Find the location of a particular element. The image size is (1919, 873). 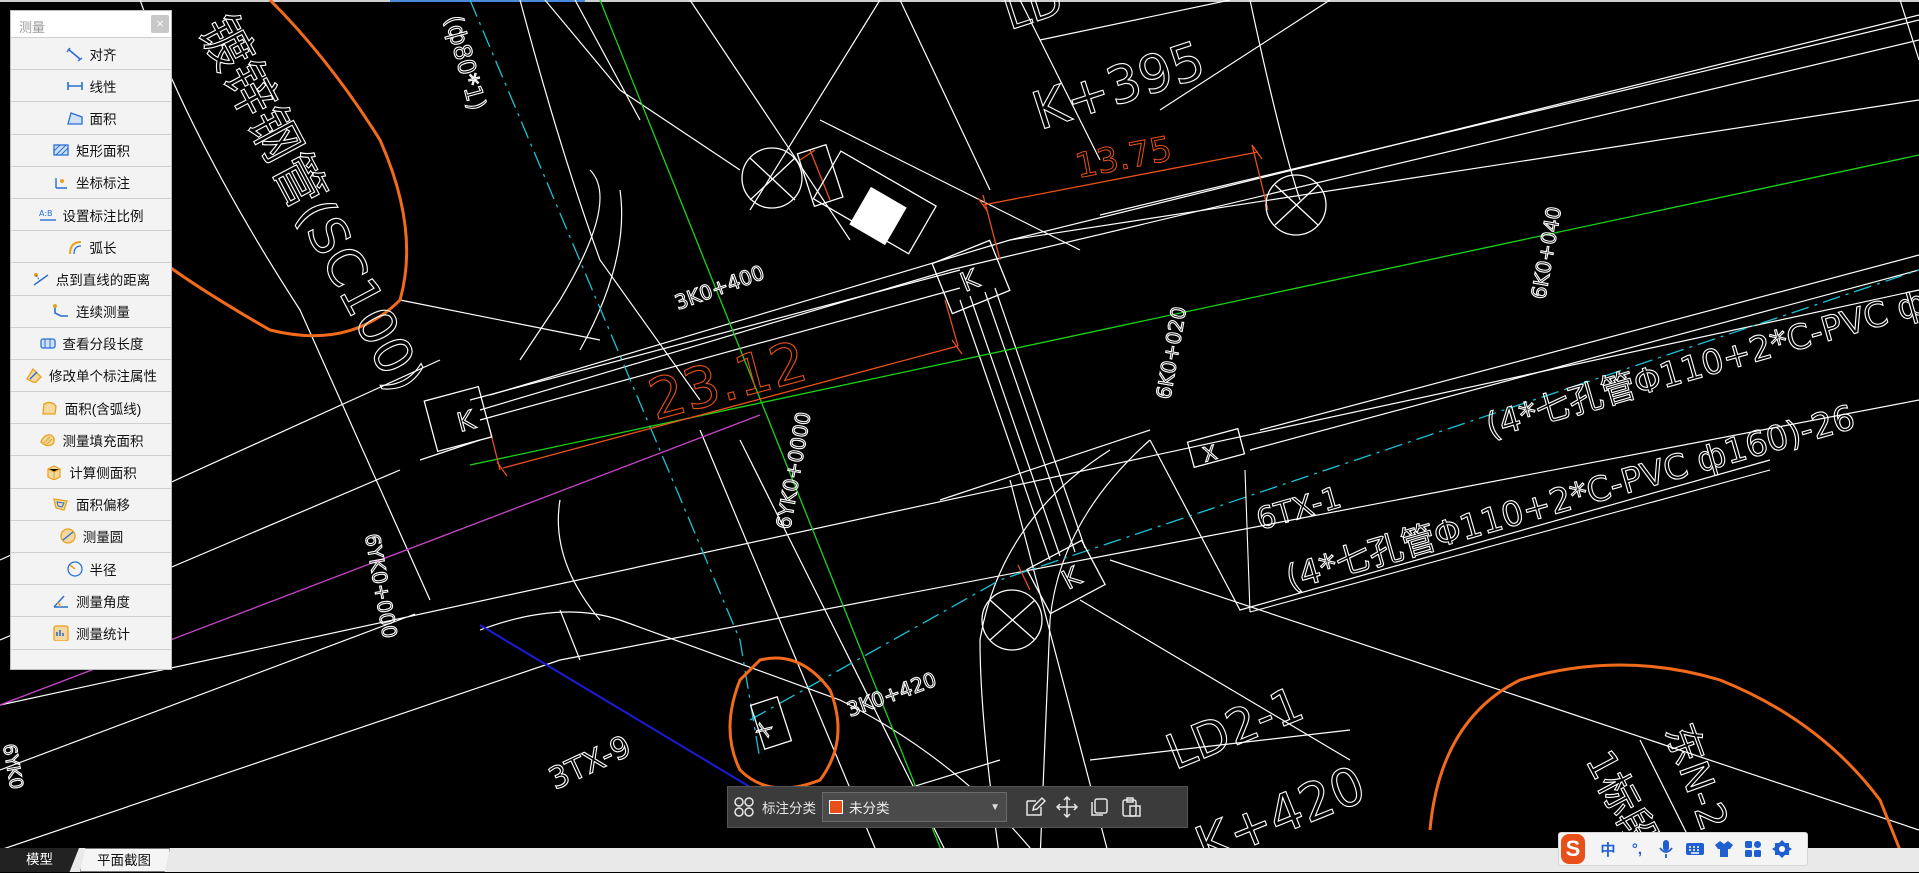

tool-item: 测量角度 is located at coordinates (91, 601).